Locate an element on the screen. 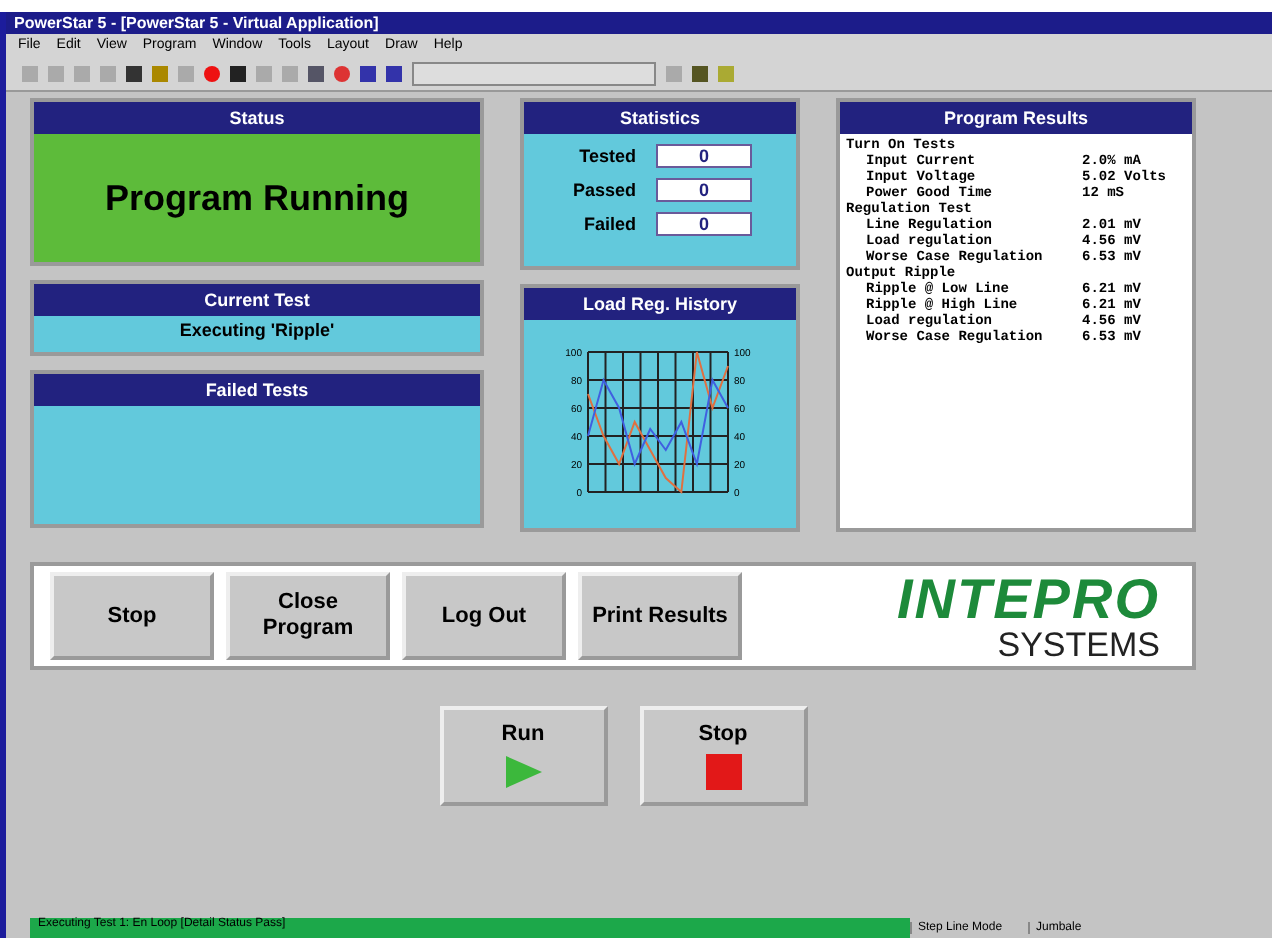  stop-icon is located at coordinates (723, 772).